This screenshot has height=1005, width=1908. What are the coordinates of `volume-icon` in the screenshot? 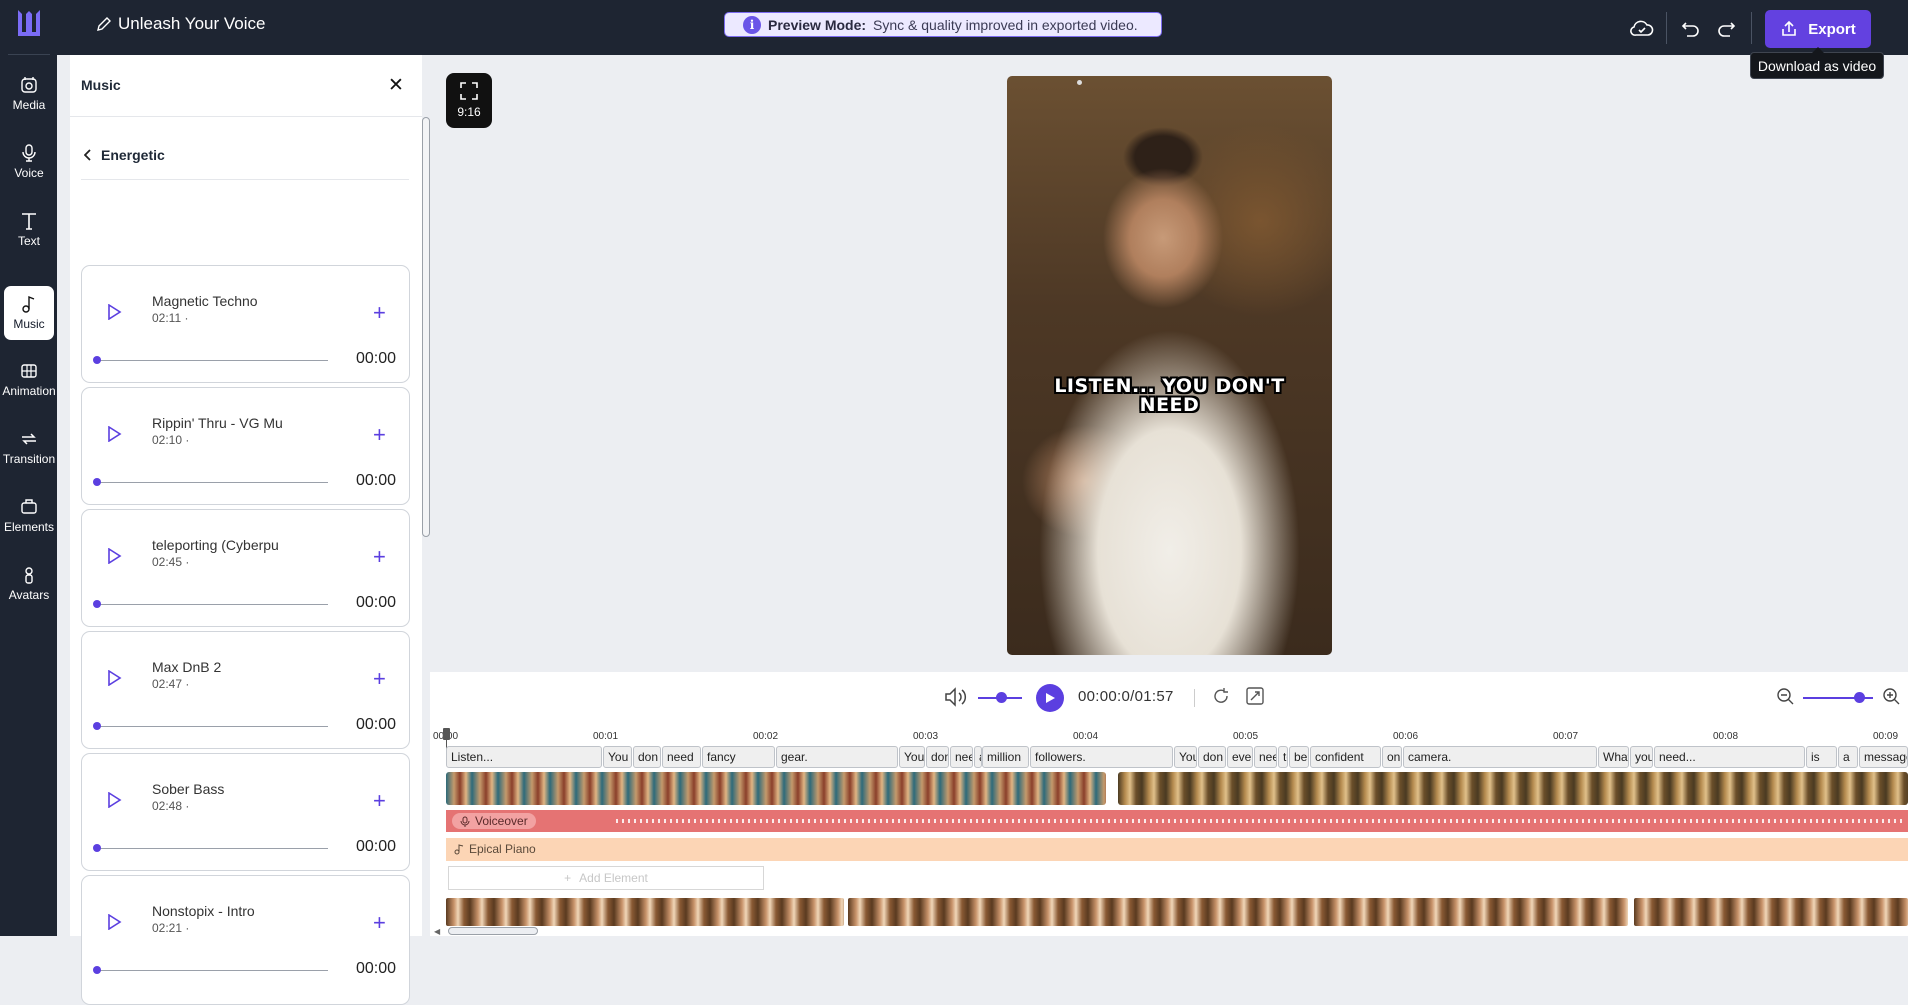 It's located at (956, 697).